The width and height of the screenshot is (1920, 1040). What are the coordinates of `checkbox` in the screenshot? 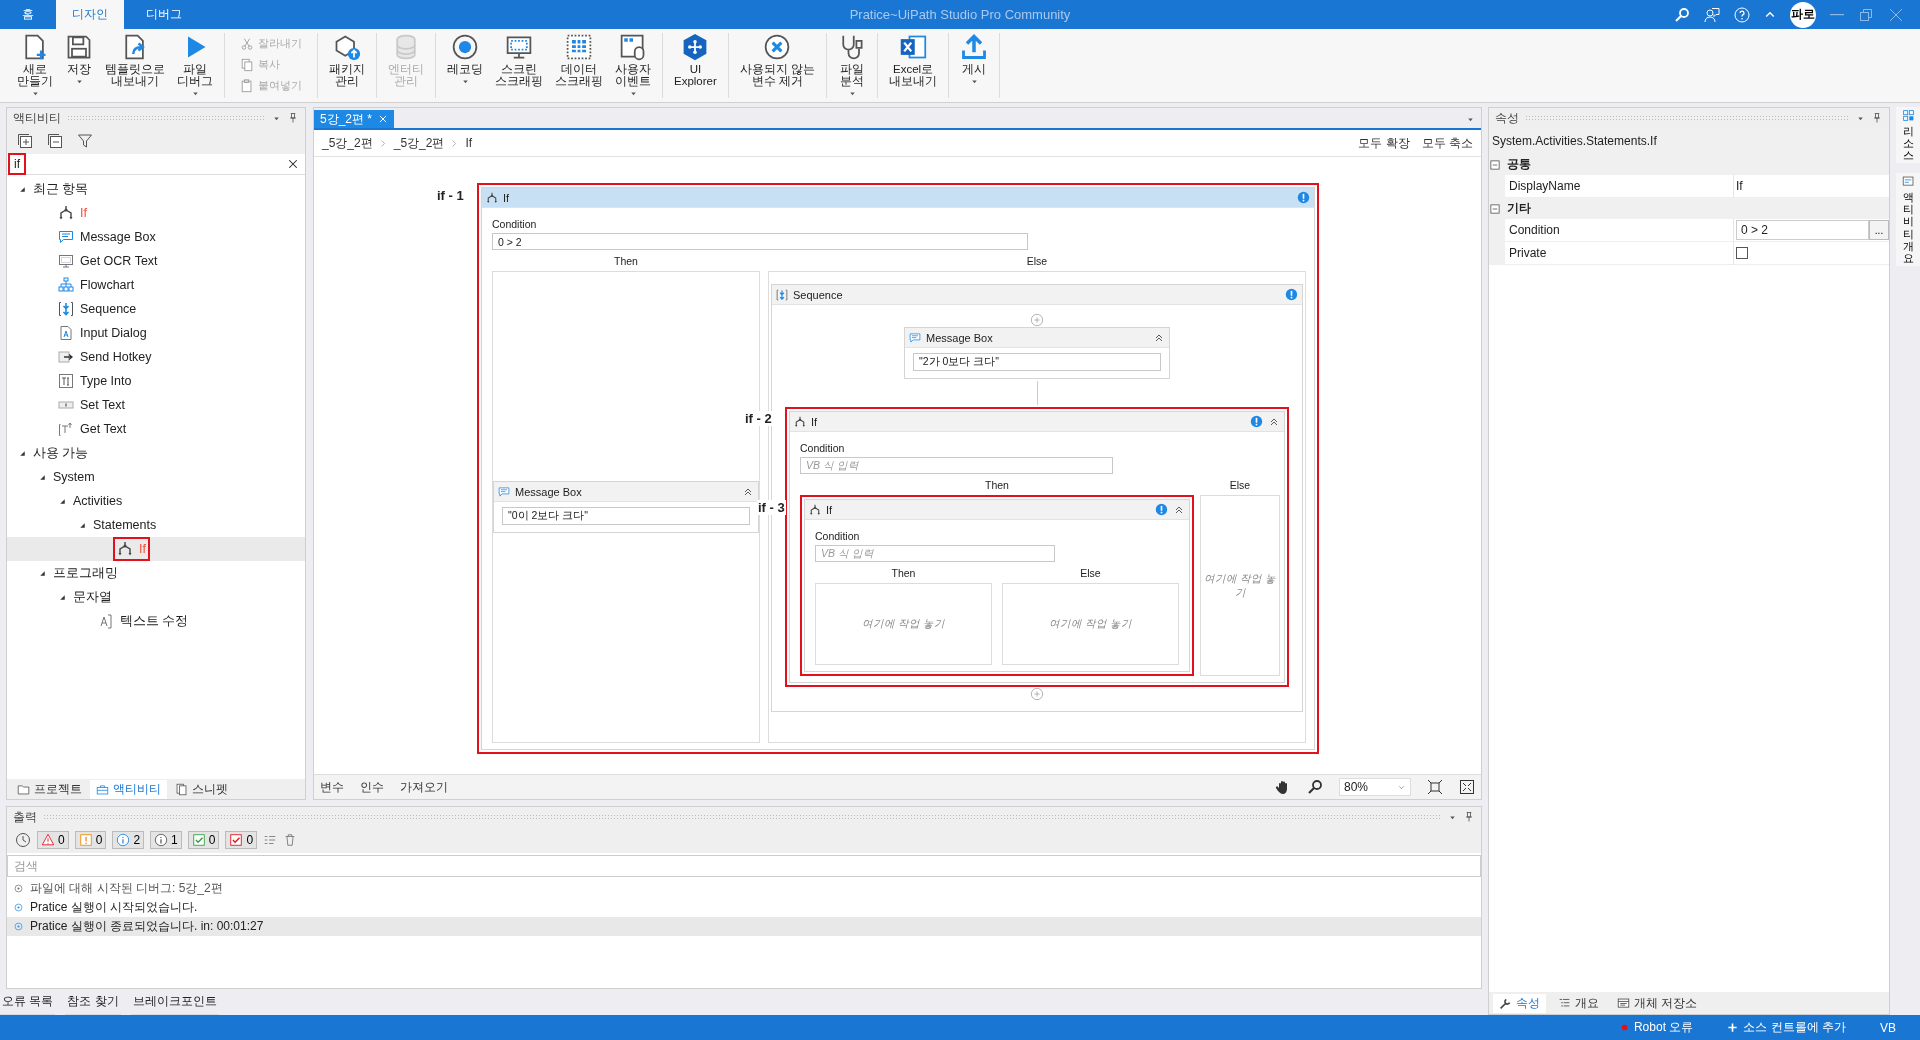 It's located at (1742, 253).